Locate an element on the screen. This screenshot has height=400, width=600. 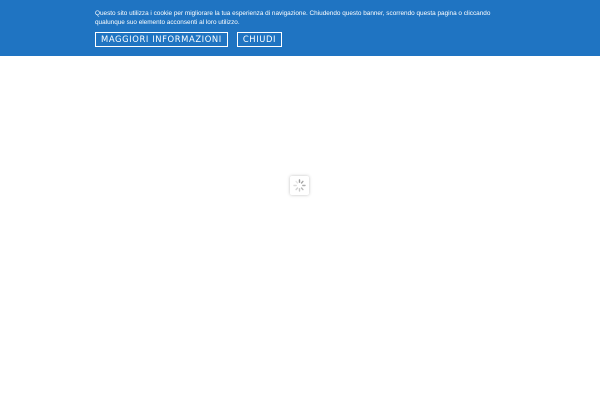
more-info-button: MAGGIORI INFORMAZIONI is located at coordinates (161, 39).